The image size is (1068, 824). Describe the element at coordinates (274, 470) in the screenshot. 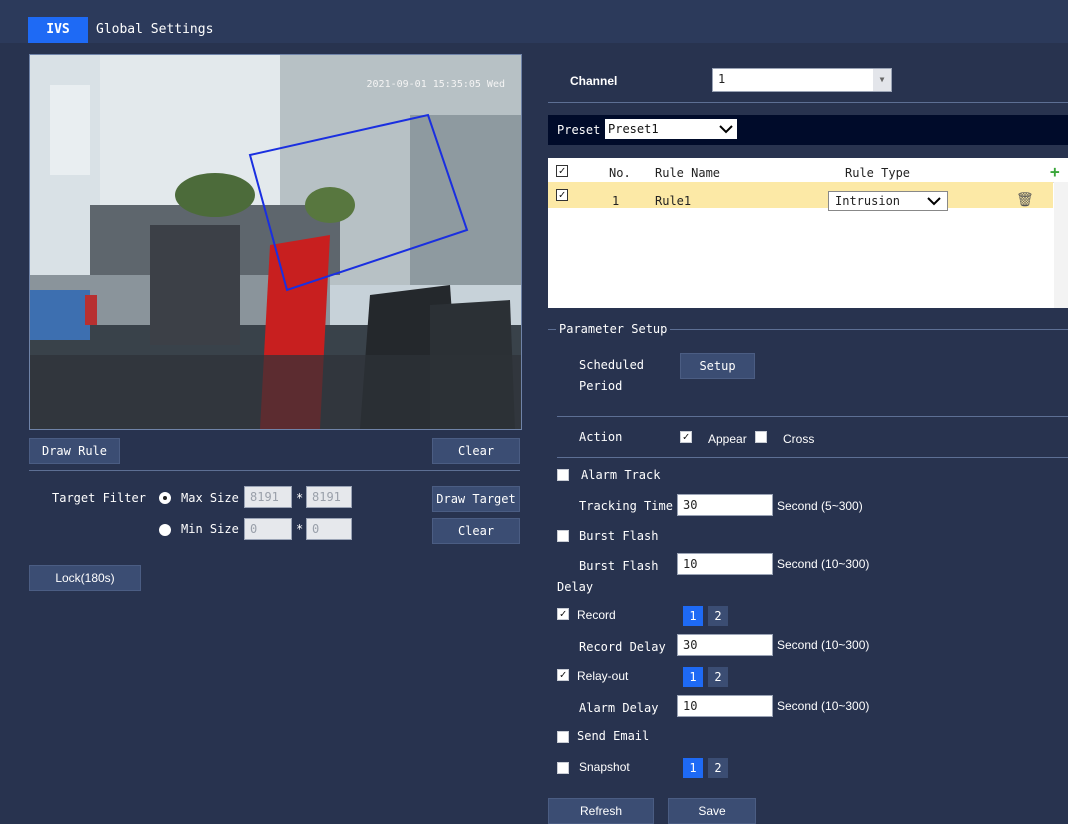

I see `left-divider` at that location.